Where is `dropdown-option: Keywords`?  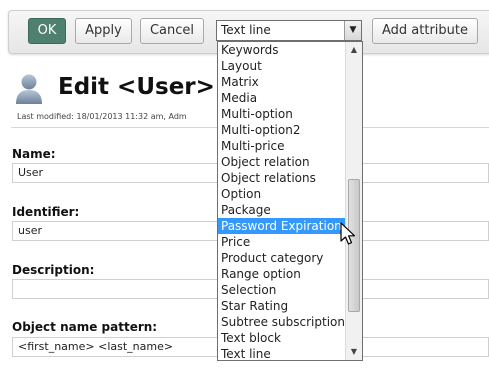
dropdown-option: Keywords is located at coordinates (282, 50).